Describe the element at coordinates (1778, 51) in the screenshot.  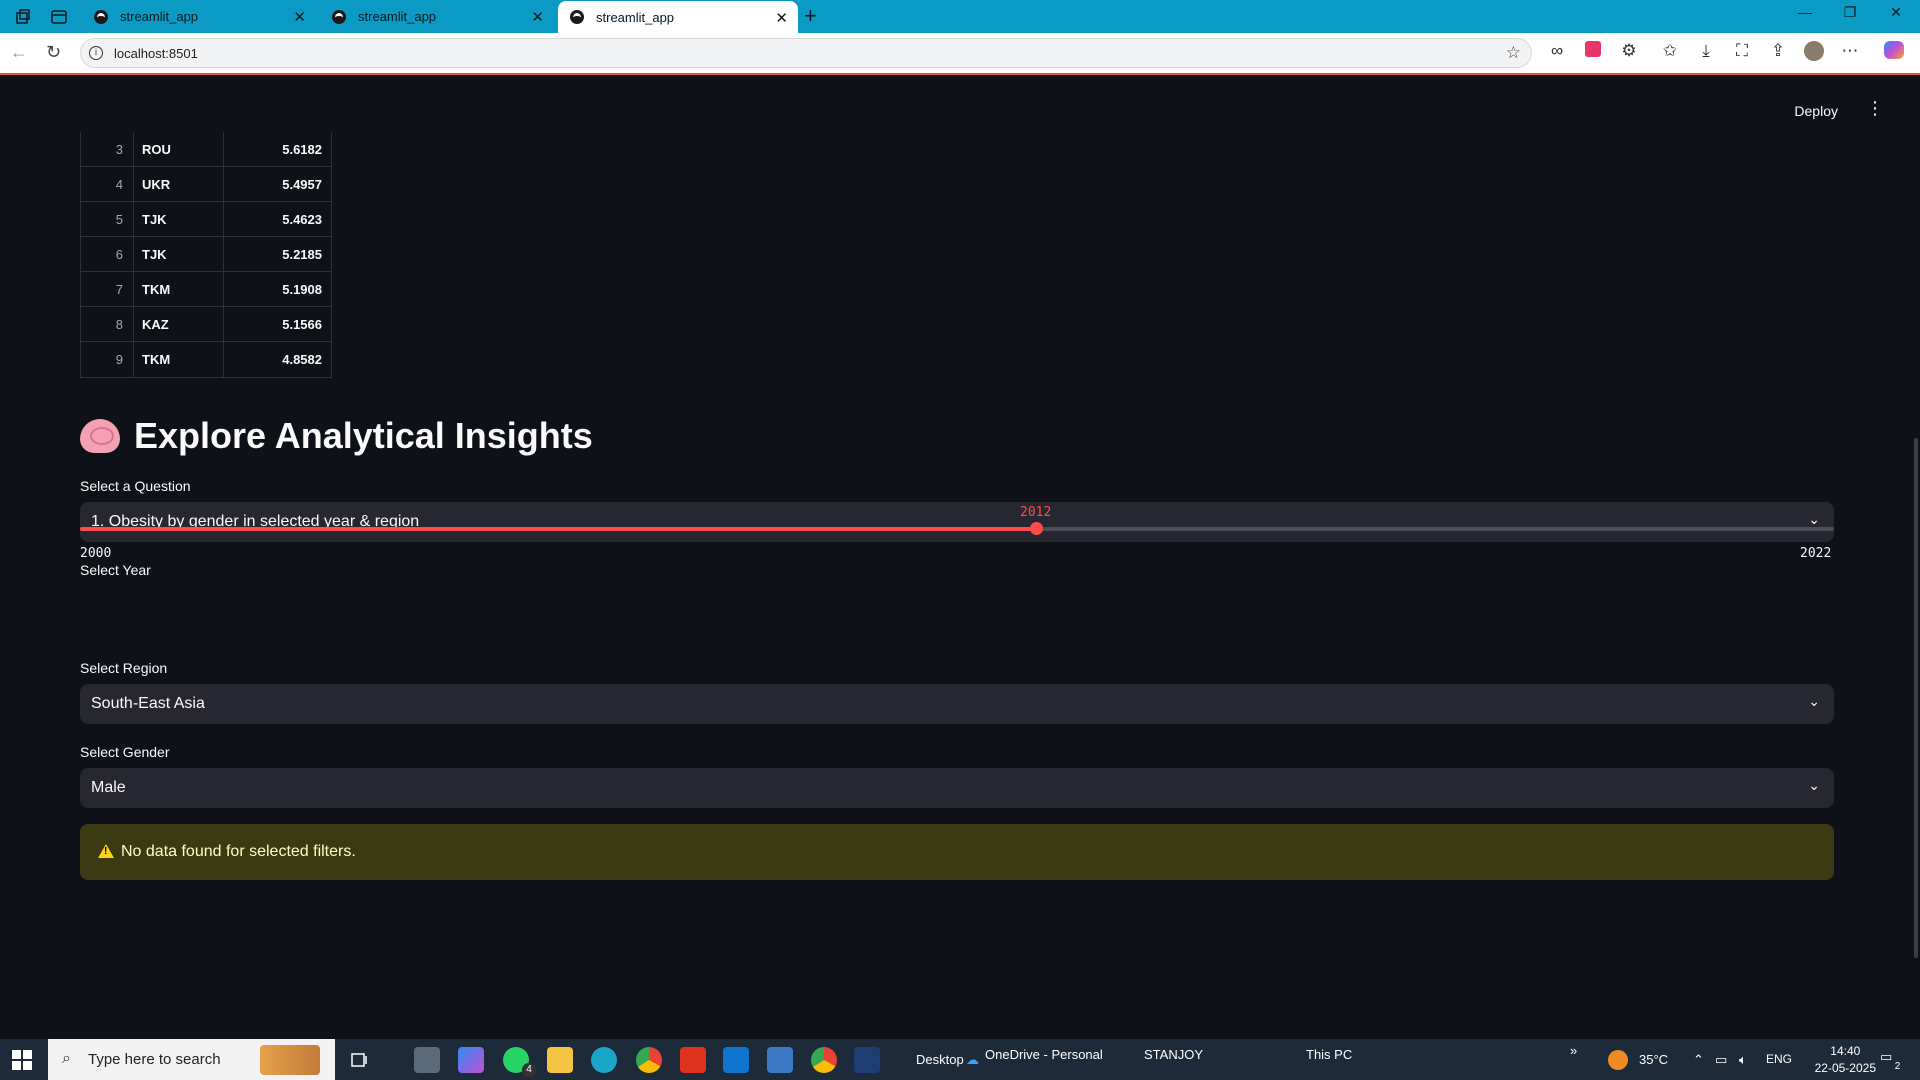
I see `share-icon: ⇪` at that location.